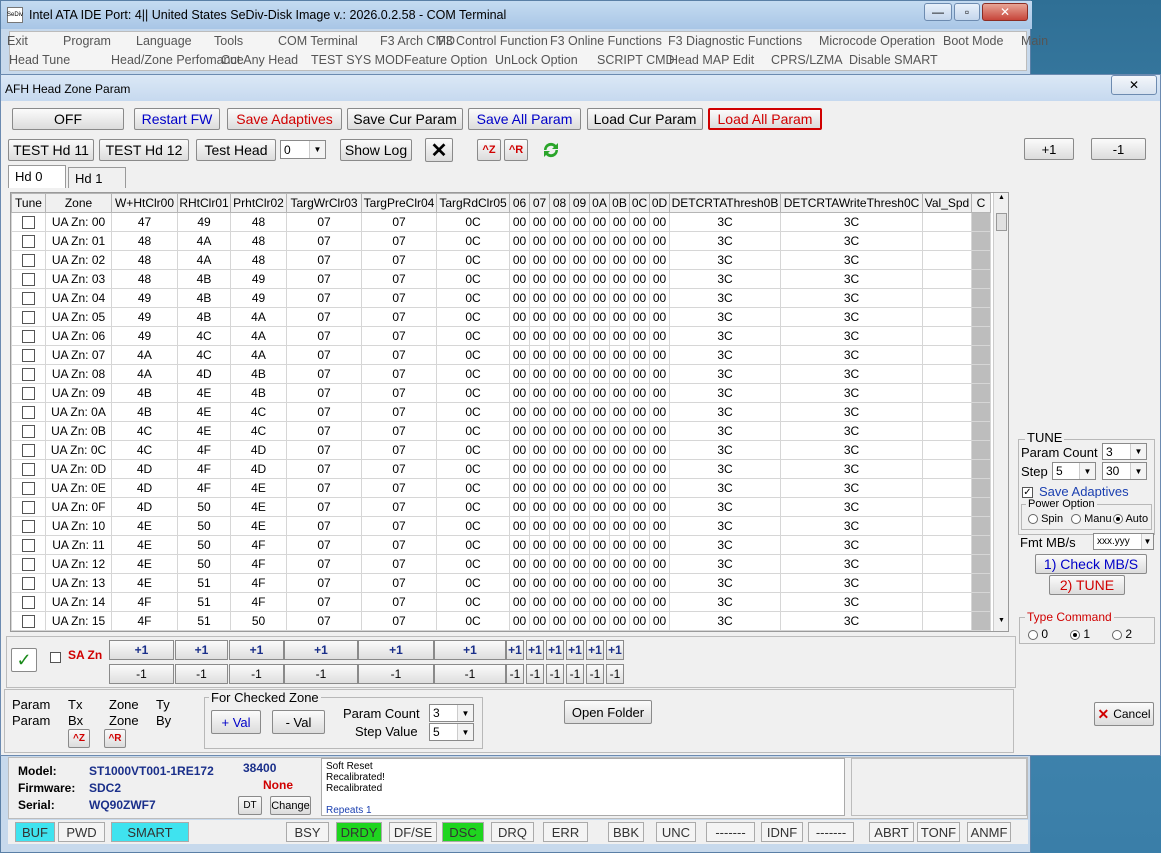 The image size is (1161, 853). Describe the element at coordinates (1034, 41) in the screenshot. I see `menu-item: Main` at that location.